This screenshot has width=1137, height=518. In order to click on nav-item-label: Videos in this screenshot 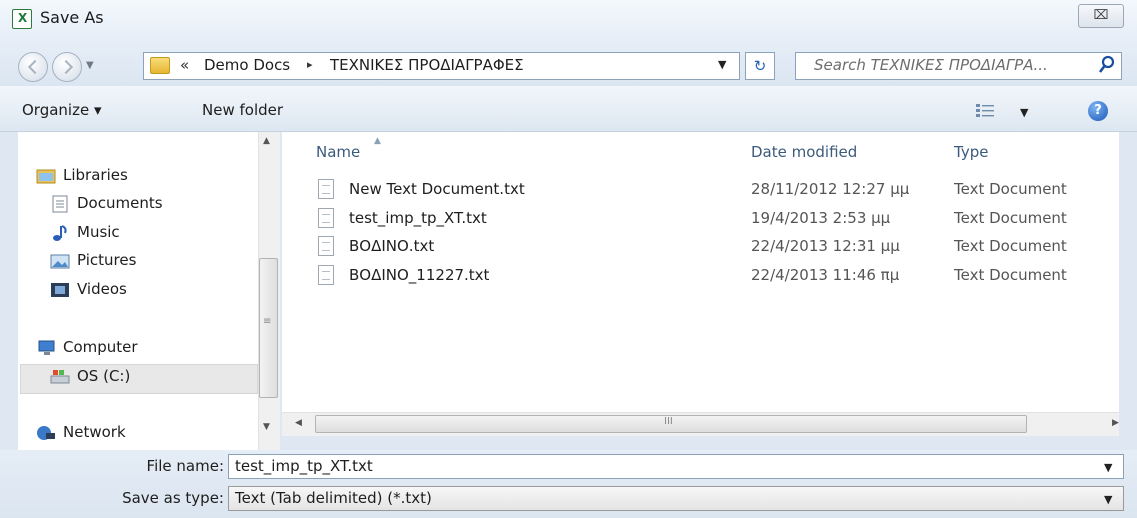, I will do `click(102, 289)`.